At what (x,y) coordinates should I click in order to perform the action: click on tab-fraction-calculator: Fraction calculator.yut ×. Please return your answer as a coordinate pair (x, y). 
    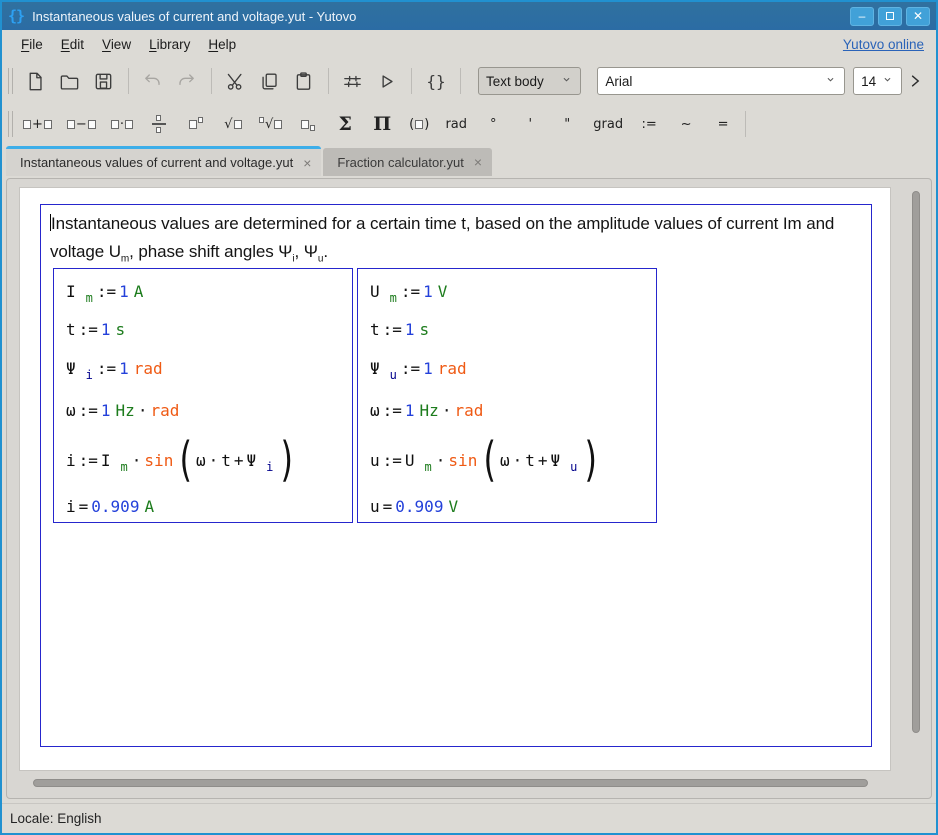
    Looking at the image, I should click on (408, 162).